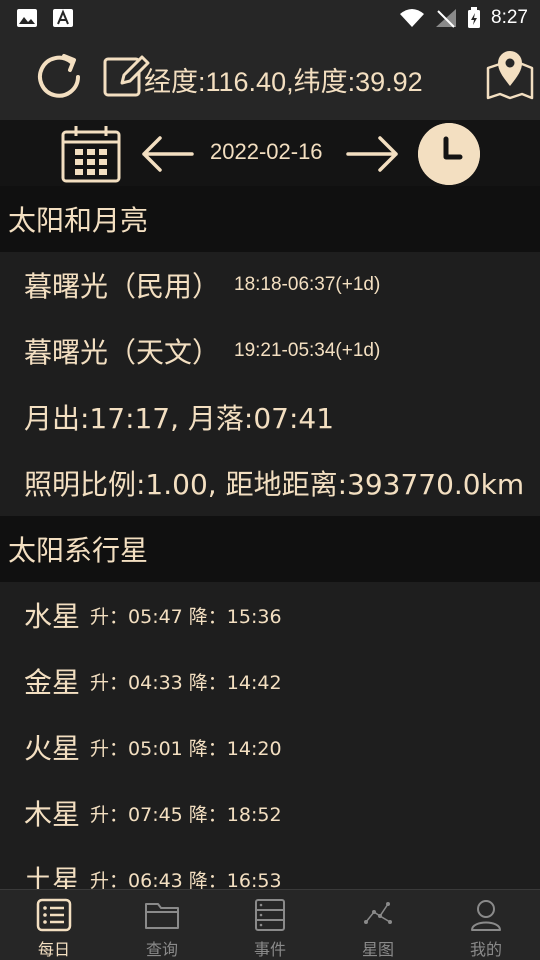 This screenshot has width=540, height=960. Describe the element at coordinates (52, 814) in the screenshot. I see `planet-name: 木星` at that location.